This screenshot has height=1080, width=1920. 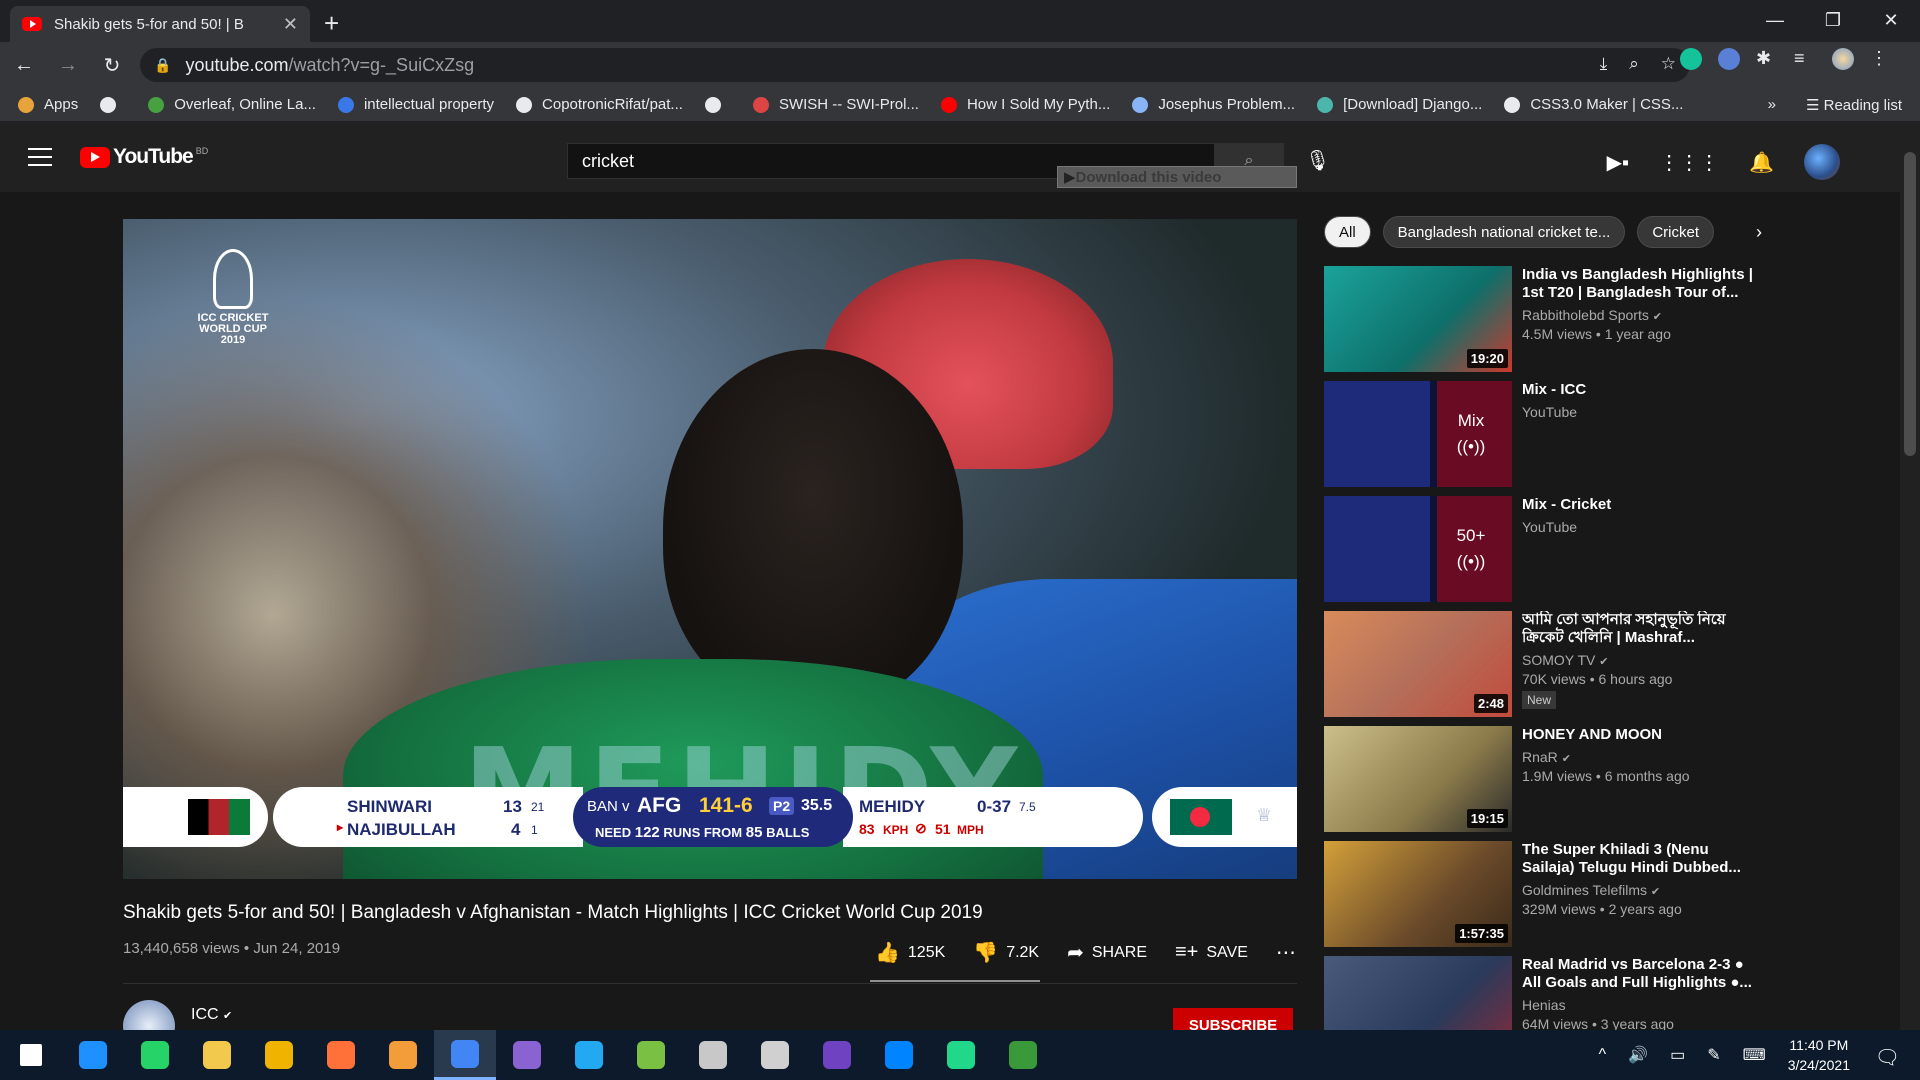 What do you see at coordinates (144, 157) in the screenshot?
I see `youtube-logo: YouTube BD` at bounding box center [144, 157].